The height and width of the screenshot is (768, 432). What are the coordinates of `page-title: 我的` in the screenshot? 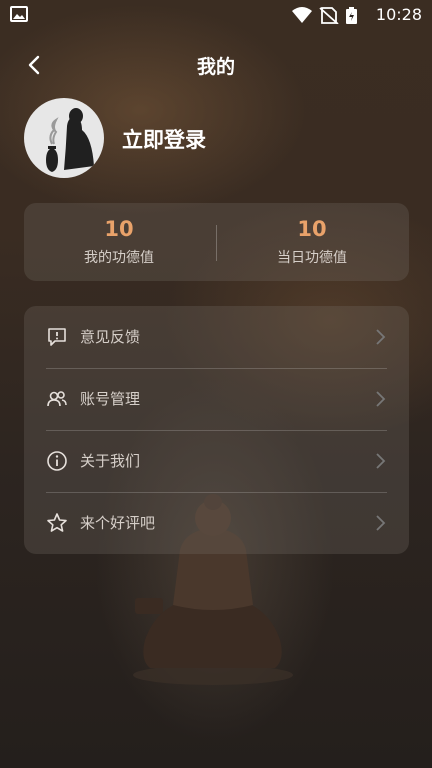 It's located at (215, 67).